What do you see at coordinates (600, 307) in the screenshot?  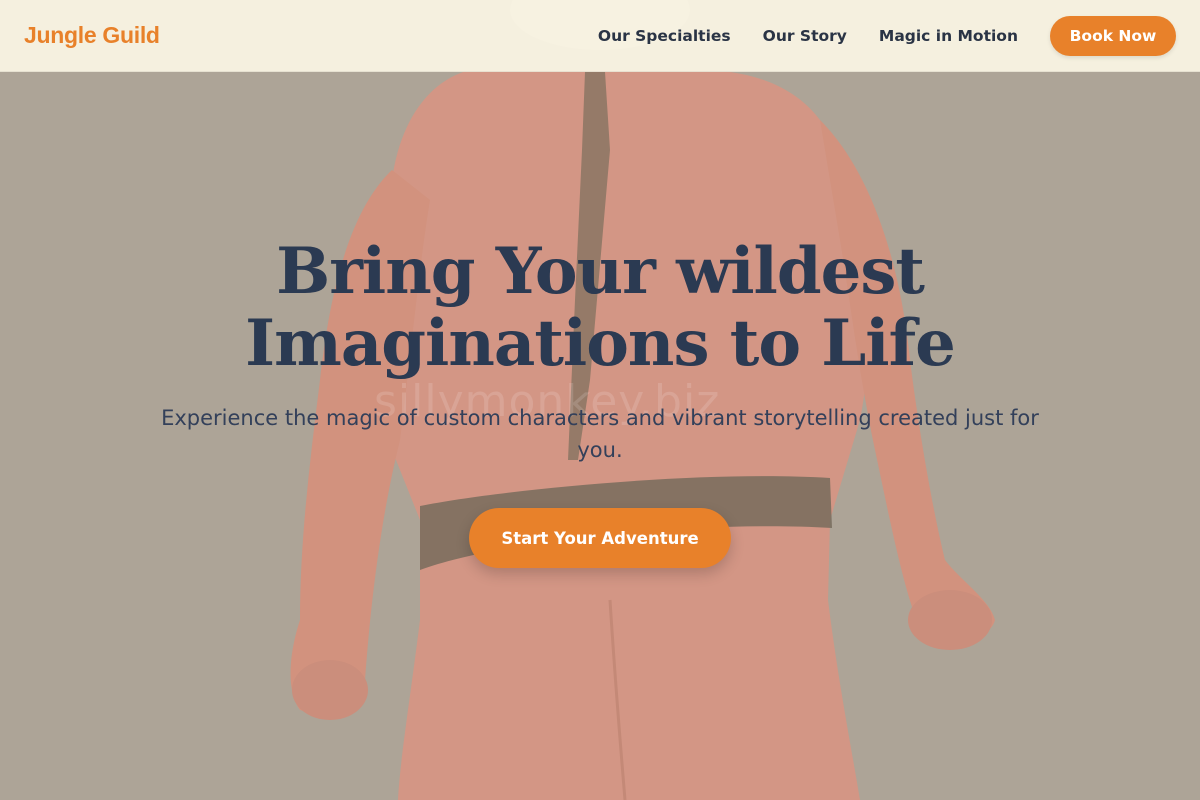 I see `hero-title: Bring Your wildest Imaginations to Life` at bounding box center [600, 307].